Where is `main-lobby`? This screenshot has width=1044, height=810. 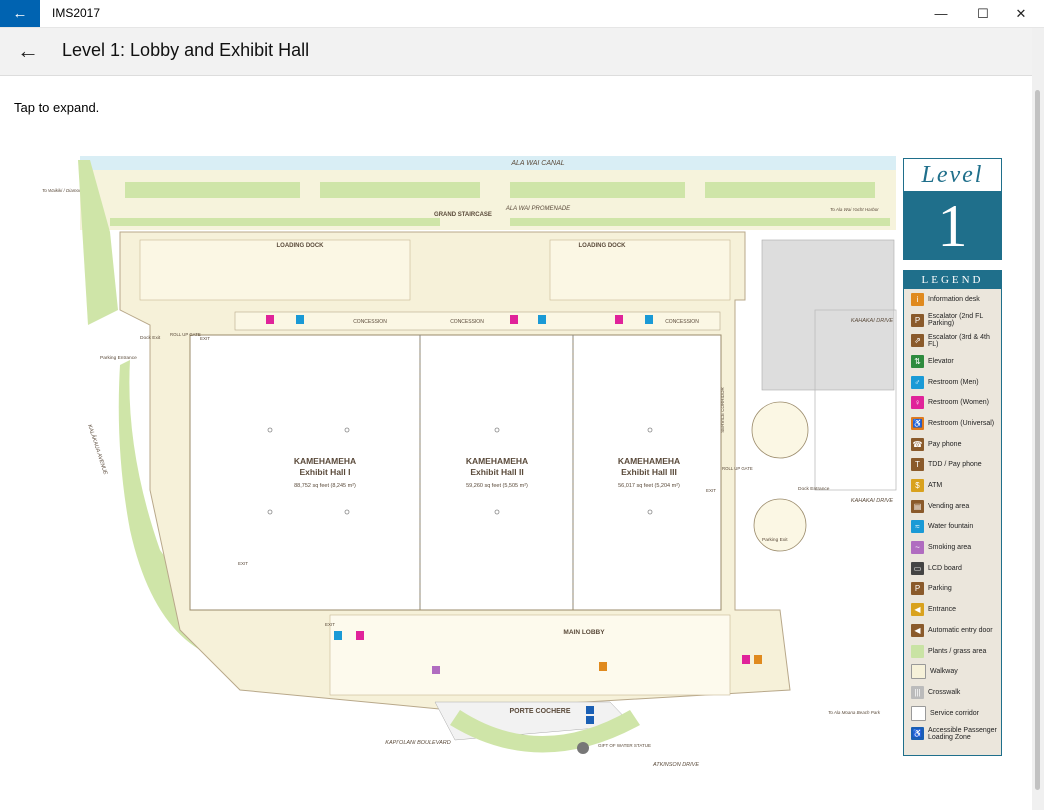
main-lobby is located at coordinates (530, 655).